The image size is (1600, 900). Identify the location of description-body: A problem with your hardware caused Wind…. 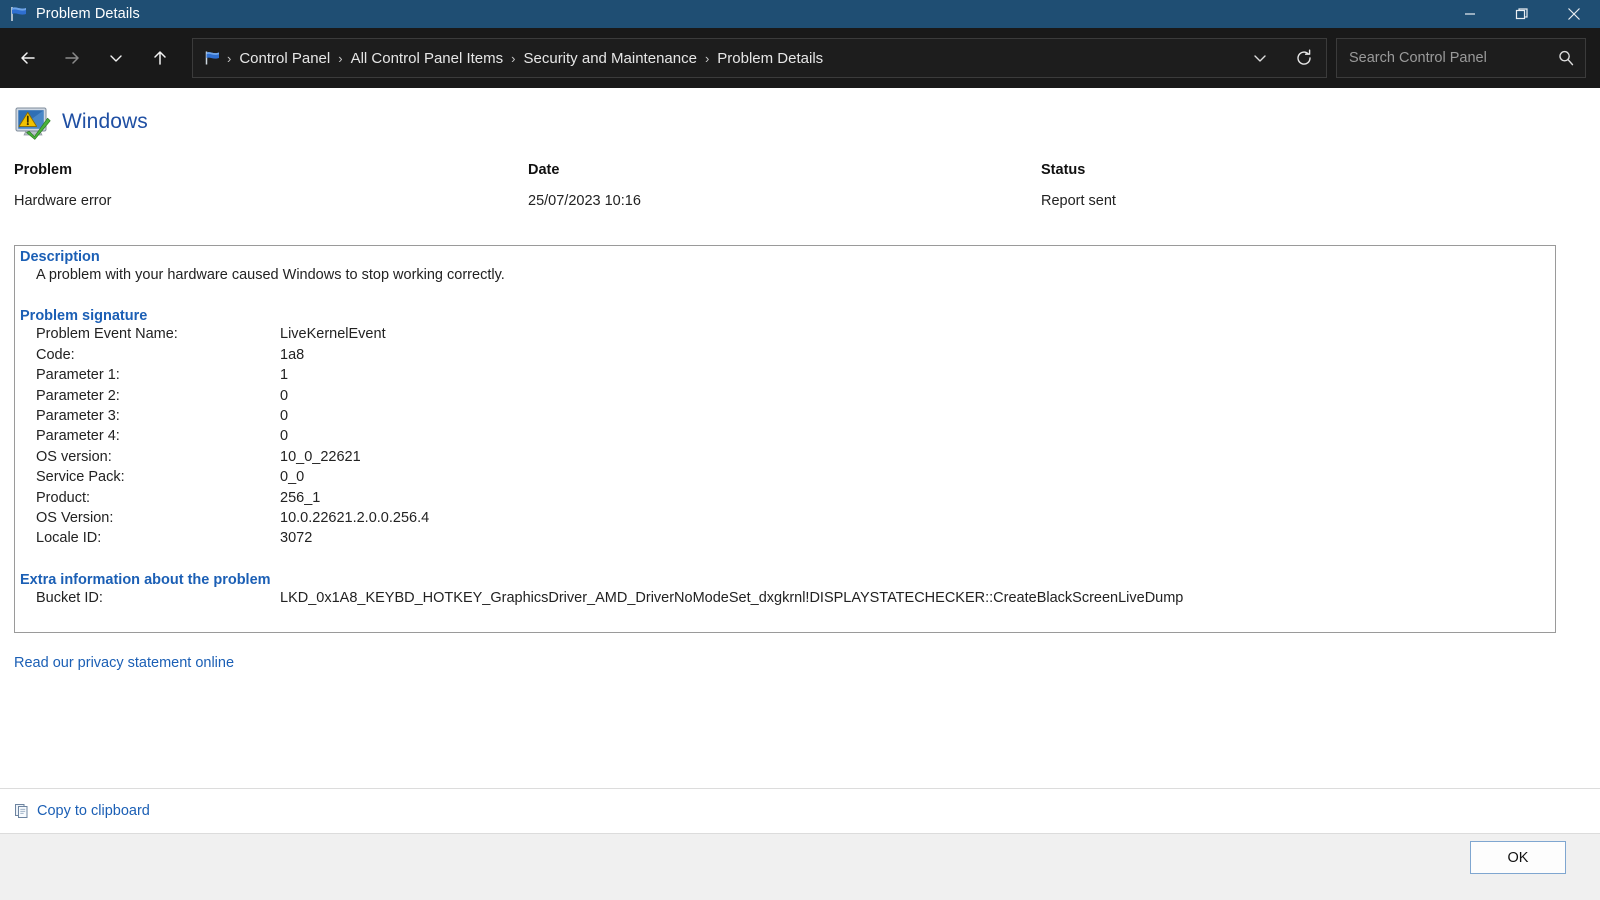
(785, 275).